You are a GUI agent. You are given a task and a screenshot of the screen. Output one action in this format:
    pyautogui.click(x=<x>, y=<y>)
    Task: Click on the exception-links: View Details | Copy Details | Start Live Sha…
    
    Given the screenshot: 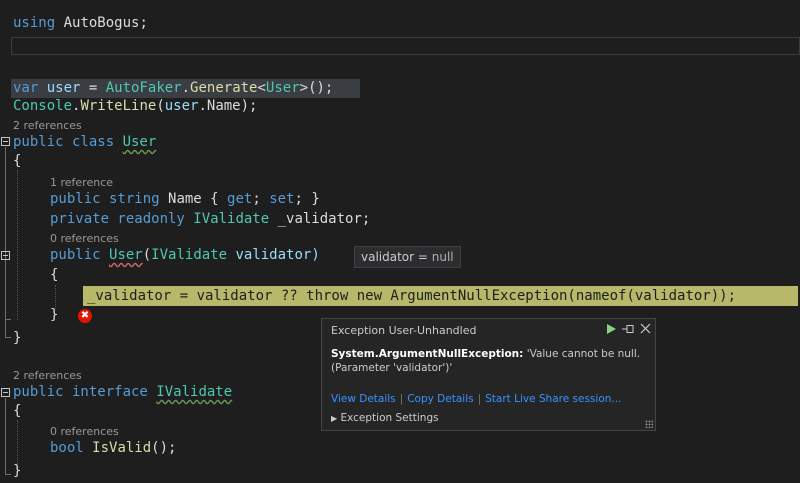 What is the action you would take?
    pyautogui.click(x=476, y=399)
    